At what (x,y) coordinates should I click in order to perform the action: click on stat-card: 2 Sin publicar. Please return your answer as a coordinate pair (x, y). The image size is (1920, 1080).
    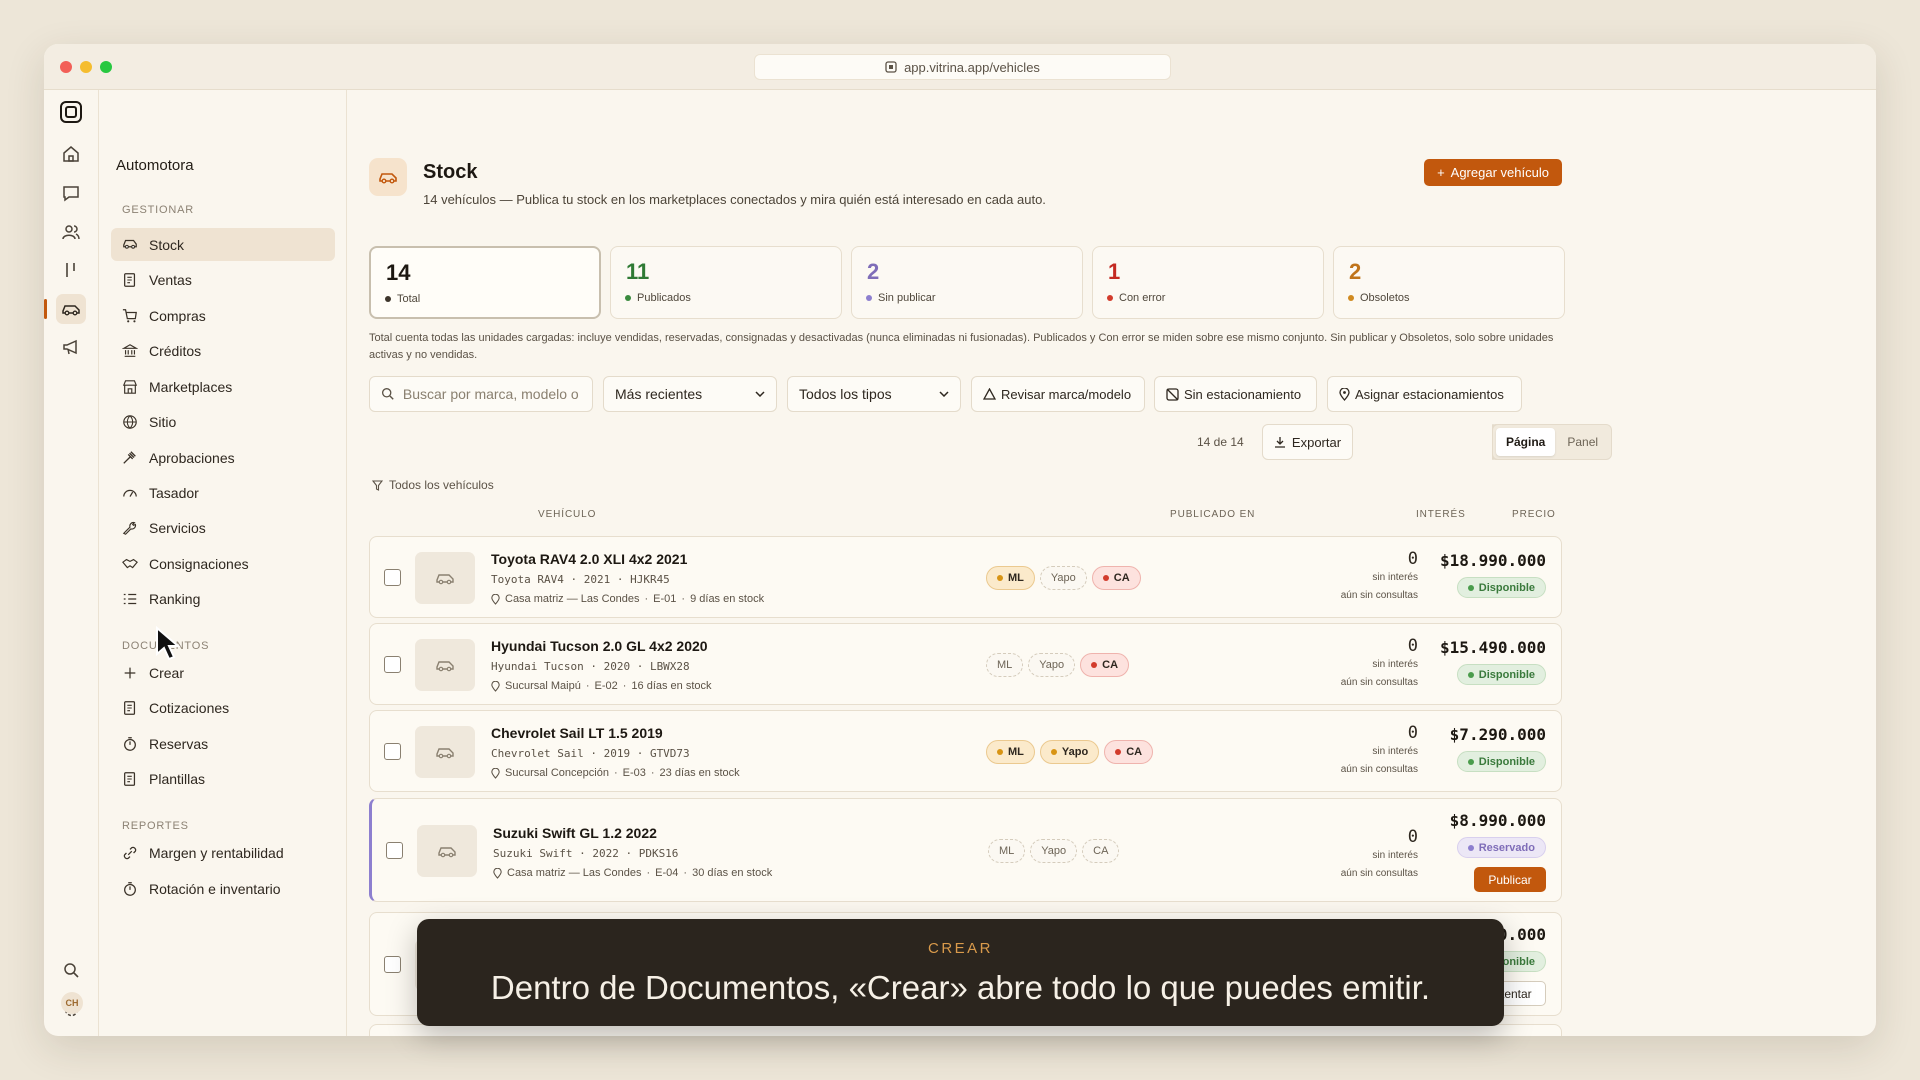
    Looking at the image, I should click on (967, 282).